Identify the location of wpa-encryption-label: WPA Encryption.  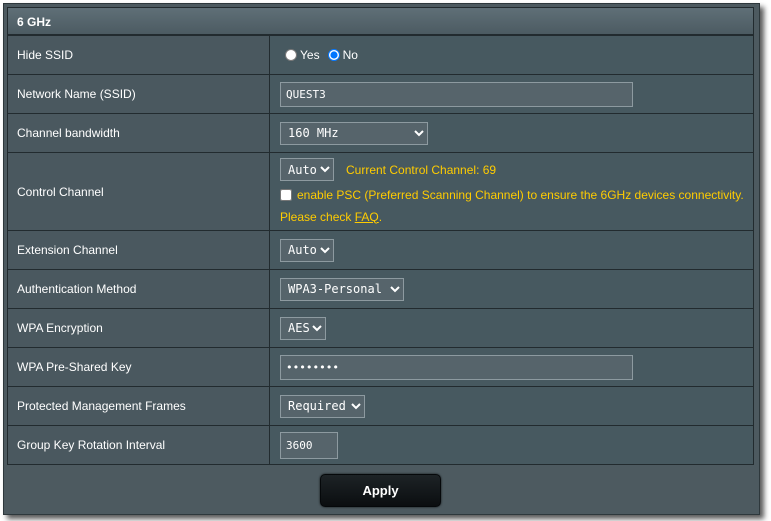
(138, 328).